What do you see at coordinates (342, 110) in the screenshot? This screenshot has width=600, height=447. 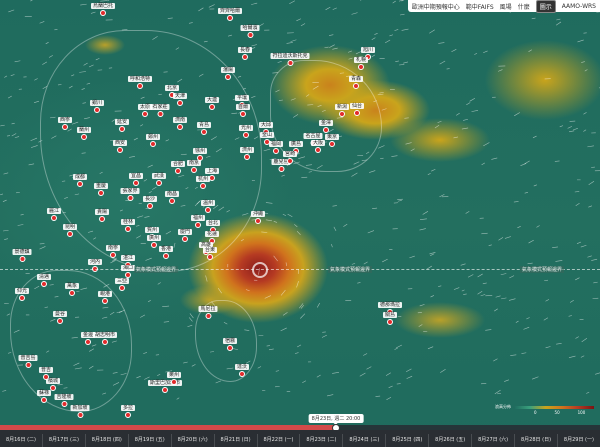 I see `city-marker: 新潟` at bounding box center [342, 110].